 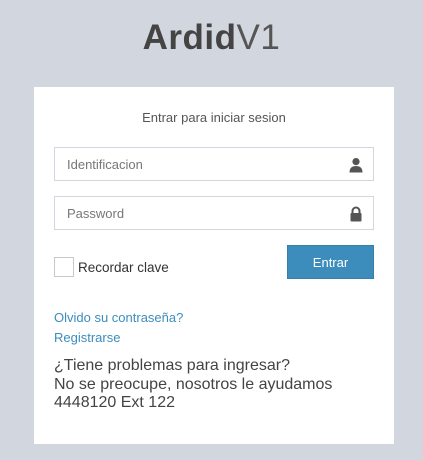 What do you see at coordinates (172, 365) in the screenshot?
I see `help-line-question: ¿Tiene problemas para ingresar?` at bounding box center [172, 365].